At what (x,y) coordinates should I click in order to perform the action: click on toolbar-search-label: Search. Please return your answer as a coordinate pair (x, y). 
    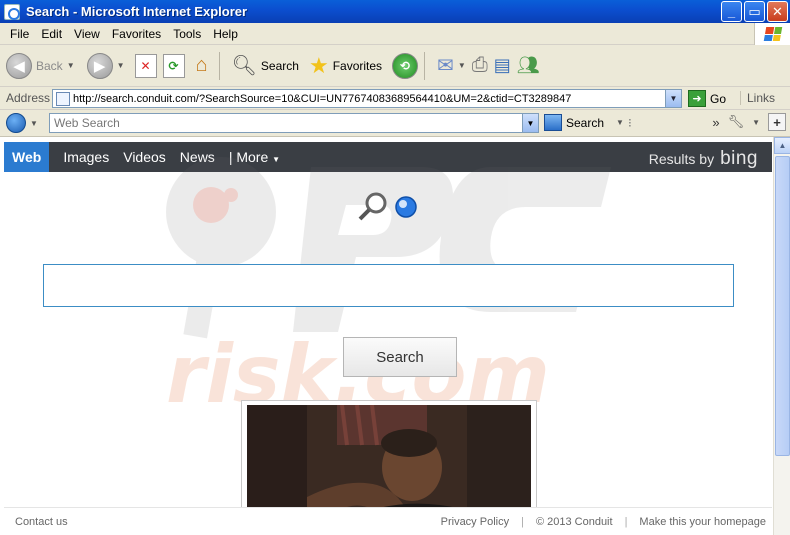
    Looking at the image, I should click on (585, 122).